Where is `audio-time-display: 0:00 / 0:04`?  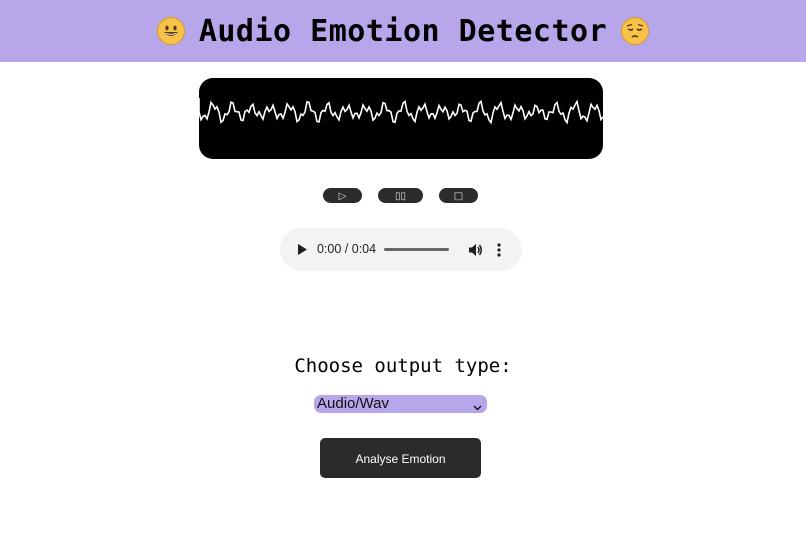
audio-time-display: 0:00 / 0:04 is located at coordinates (347, 249).